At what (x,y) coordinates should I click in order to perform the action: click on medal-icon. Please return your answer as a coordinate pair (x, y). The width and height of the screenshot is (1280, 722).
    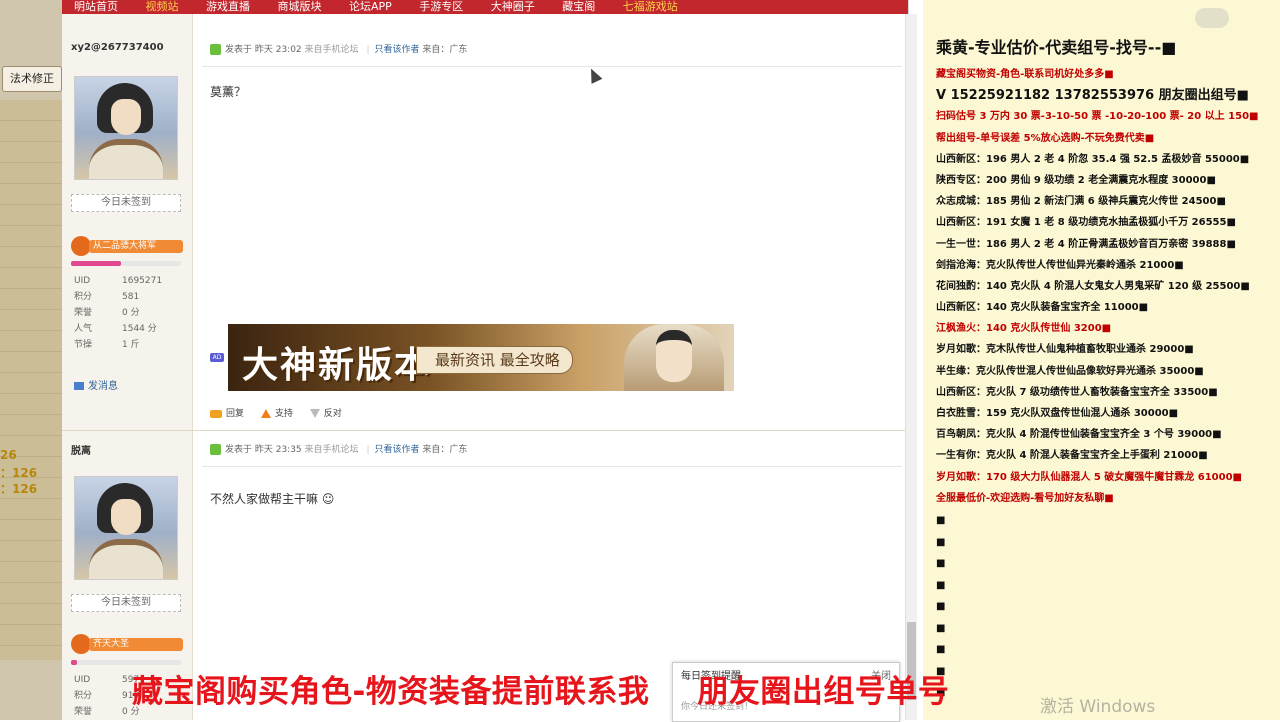
    Looking at the image, I should click on (81, 644).